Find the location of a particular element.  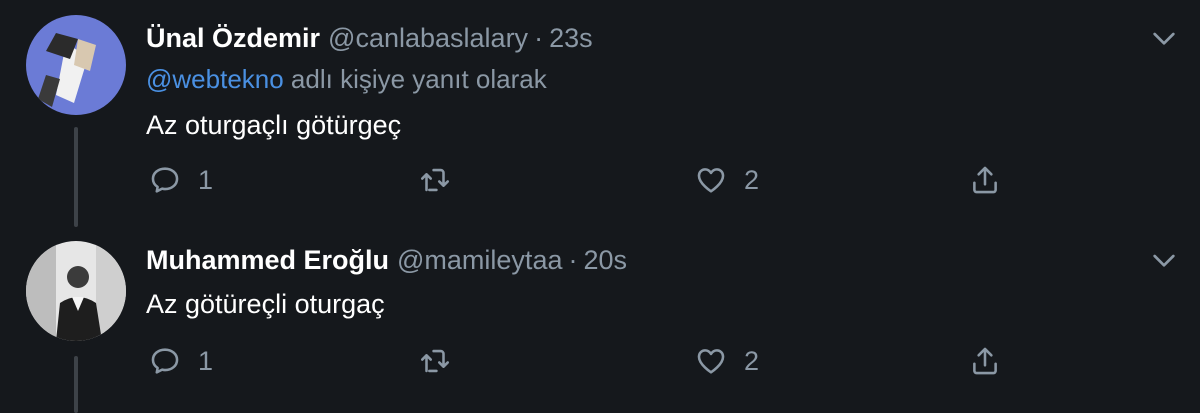

user-handle: @mamileytaa is located at coordinates (479, 260).